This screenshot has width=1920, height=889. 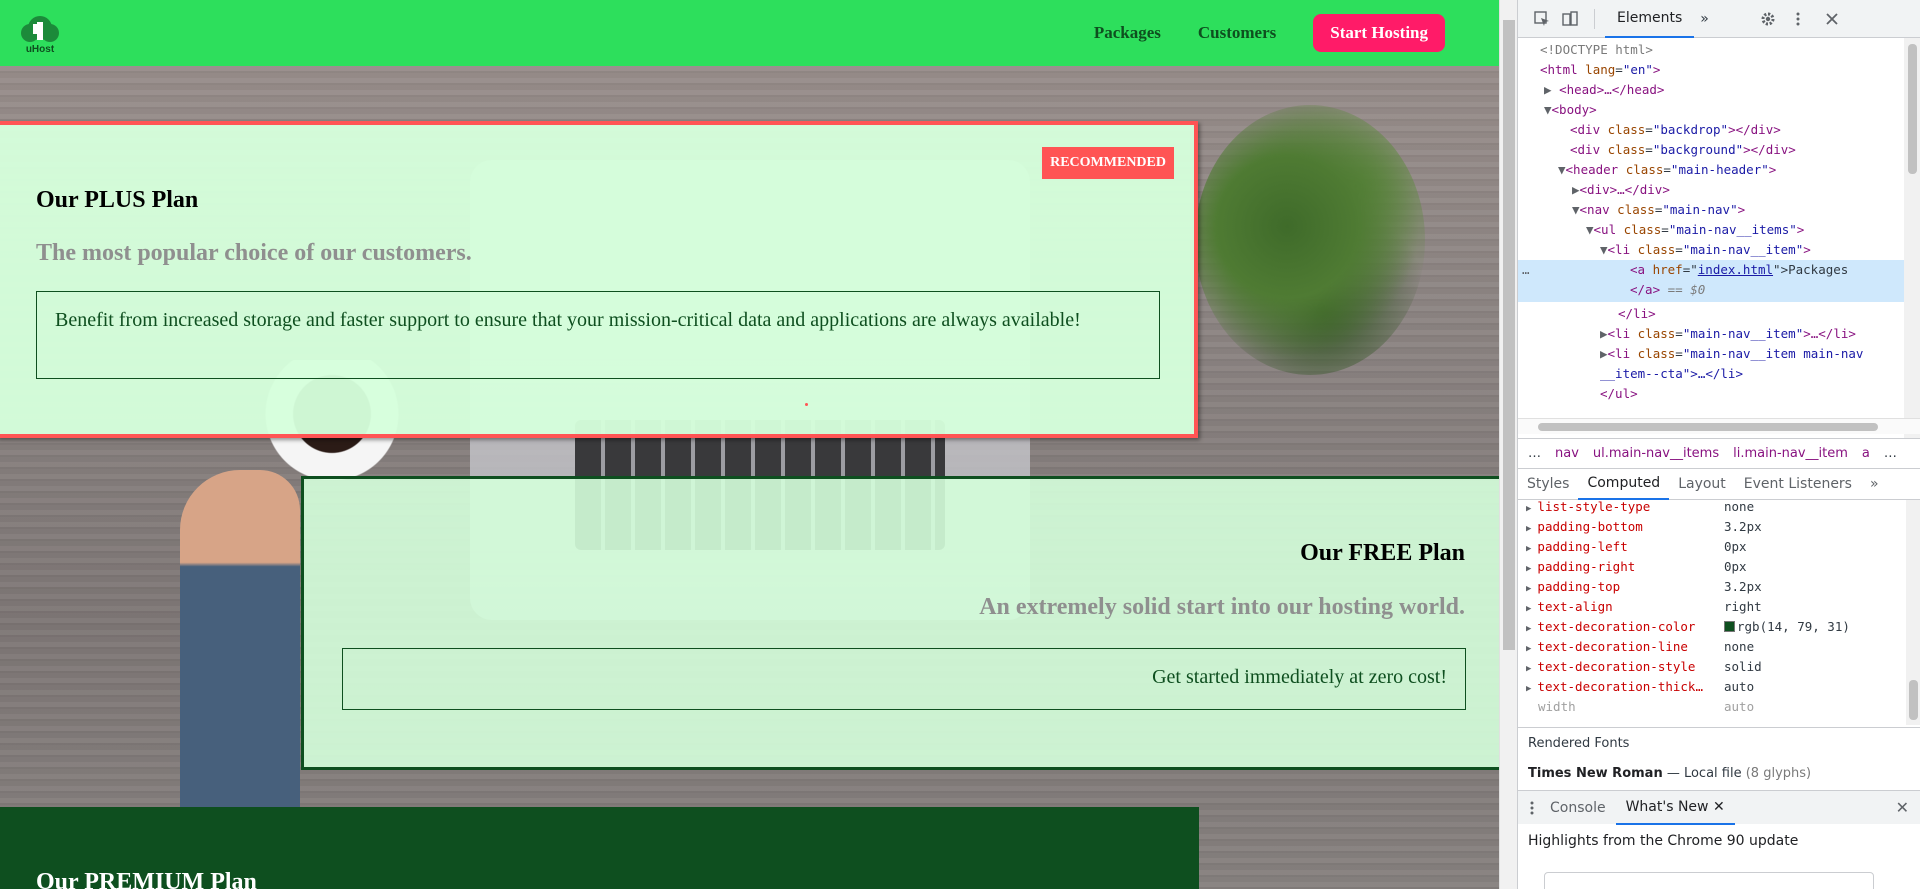 I want to click on inspect-element-icon, so click(x=1542, y=19).